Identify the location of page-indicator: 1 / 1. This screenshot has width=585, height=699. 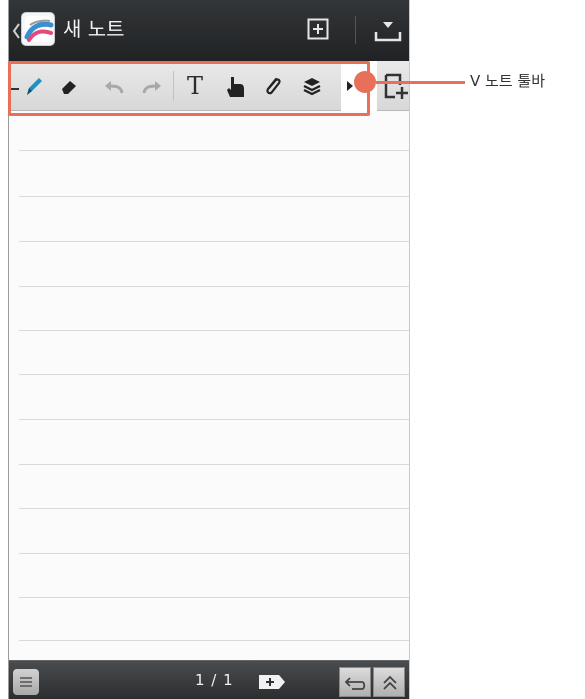
(214, 680).